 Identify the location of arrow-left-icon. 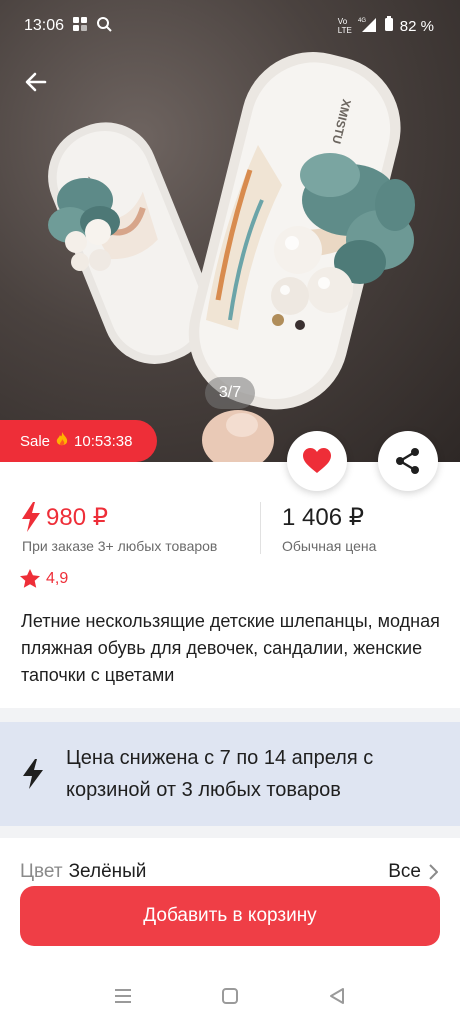
(36, 82).